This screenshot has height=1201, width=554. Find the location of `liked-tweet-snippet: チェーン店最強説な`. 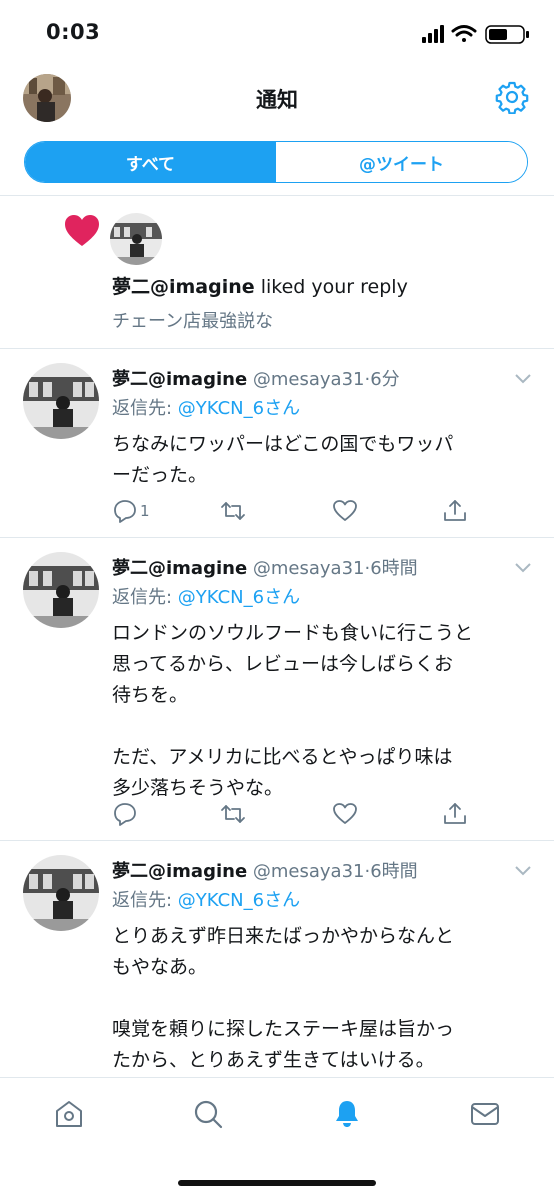

liked-tweet-snippet: チェーン店最強説な is located at coordinates (193, 321).